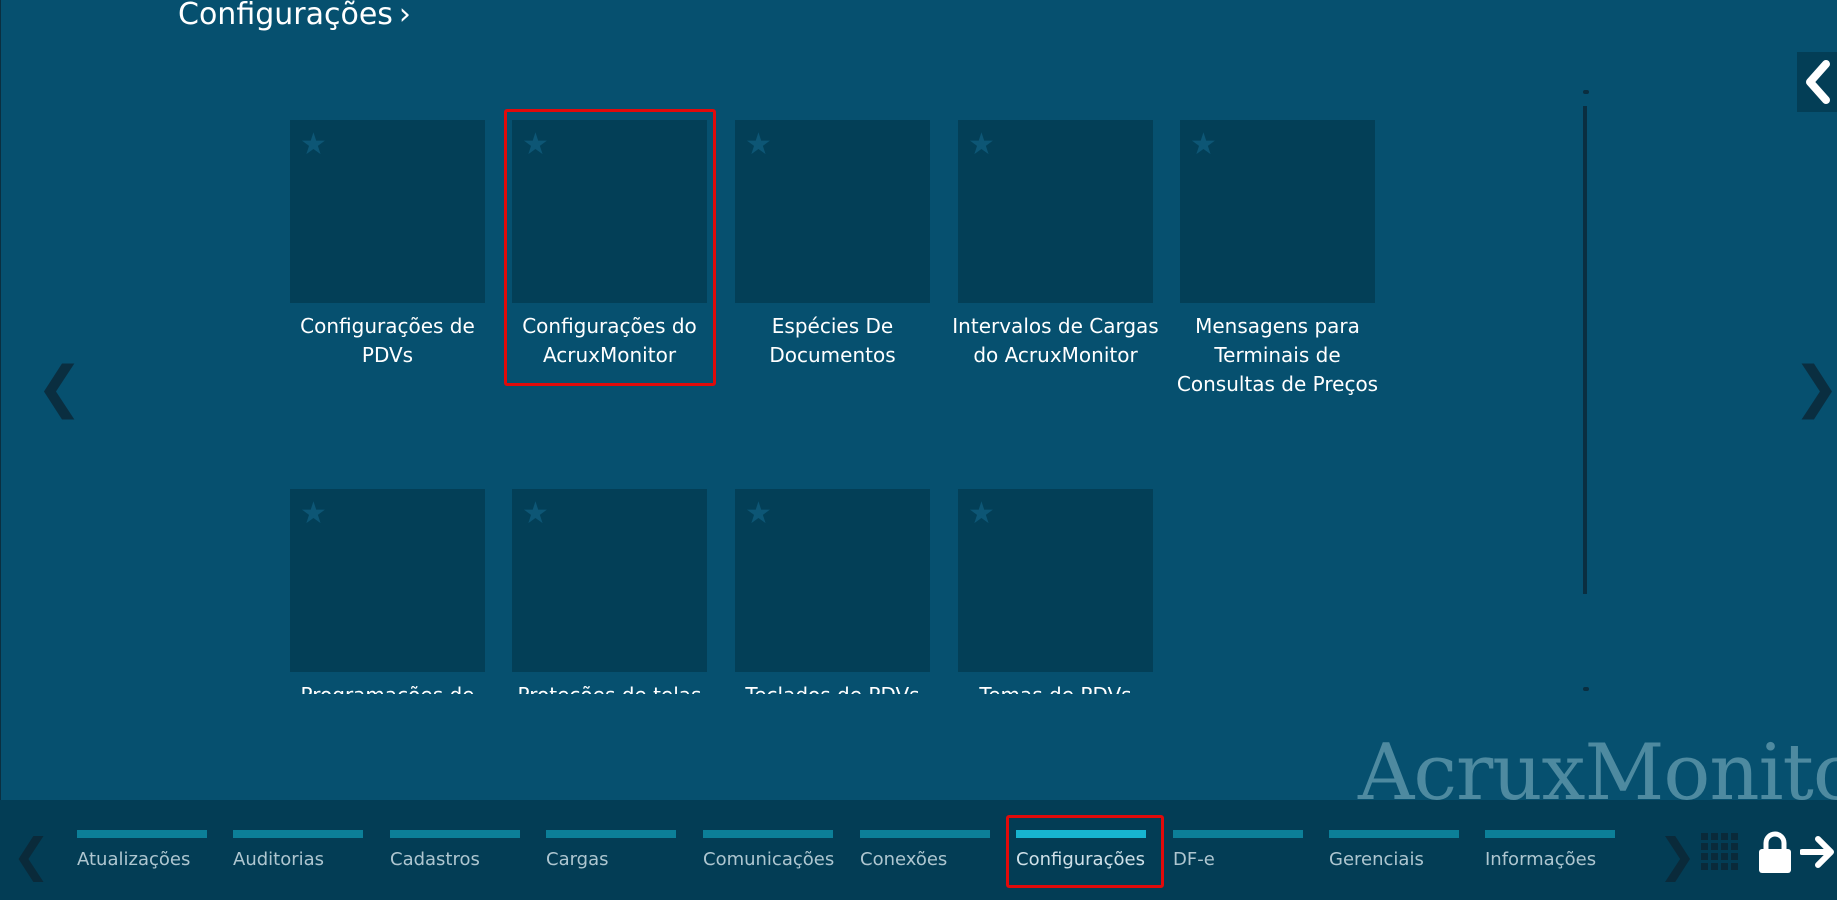  What do you see at coordinates (832, 340) in the screenshot?
I see `tile-label: Espécies De Documentos` at bounding box center [832, 340].